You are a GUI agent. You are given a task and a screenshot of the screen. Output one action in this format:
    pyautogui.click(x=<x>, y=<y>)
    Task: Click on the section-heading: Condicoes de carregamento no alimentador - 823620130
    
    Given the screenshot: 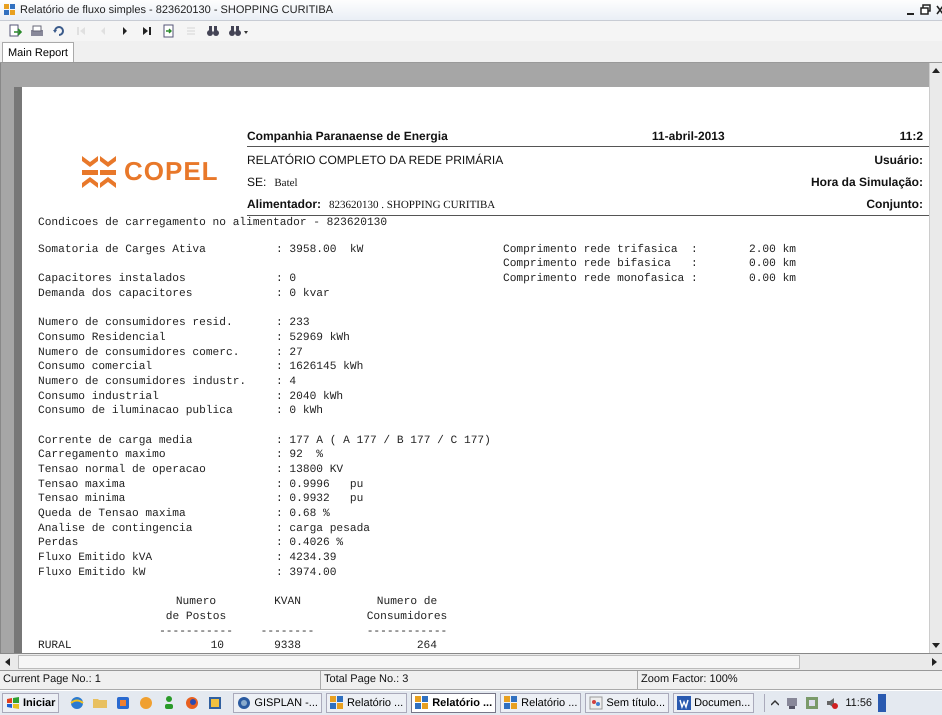 What is the action you would take?
    pyautogui.click(x=213, y=223)
    